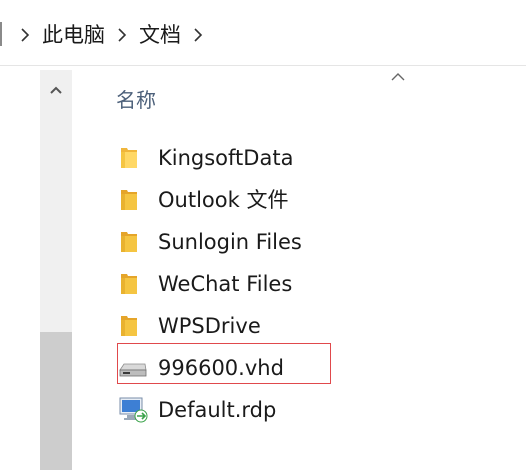  I want to click on file-name: WeChat Files, so click(225, 284).